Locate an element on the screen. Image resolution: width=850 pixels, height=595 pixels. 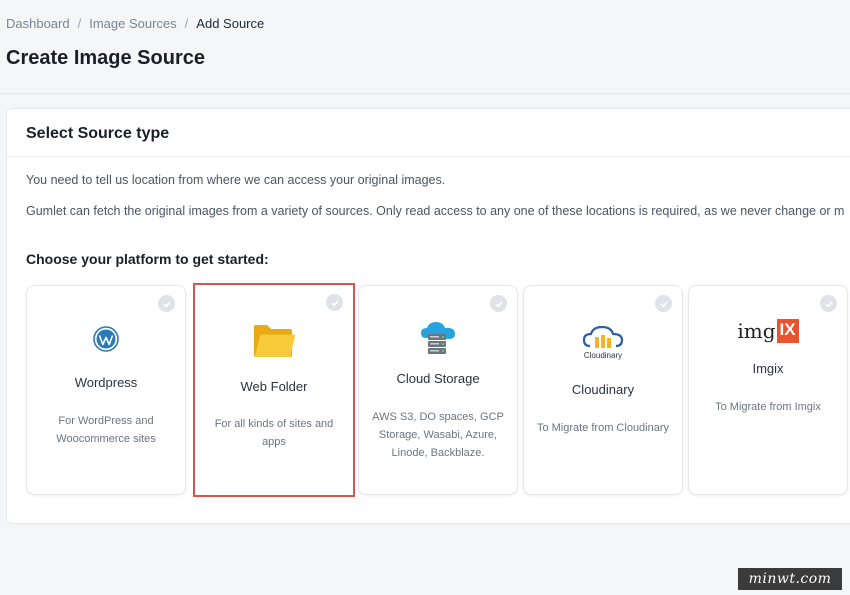
card-name: Web Folder is located at coordinates (274, 386).